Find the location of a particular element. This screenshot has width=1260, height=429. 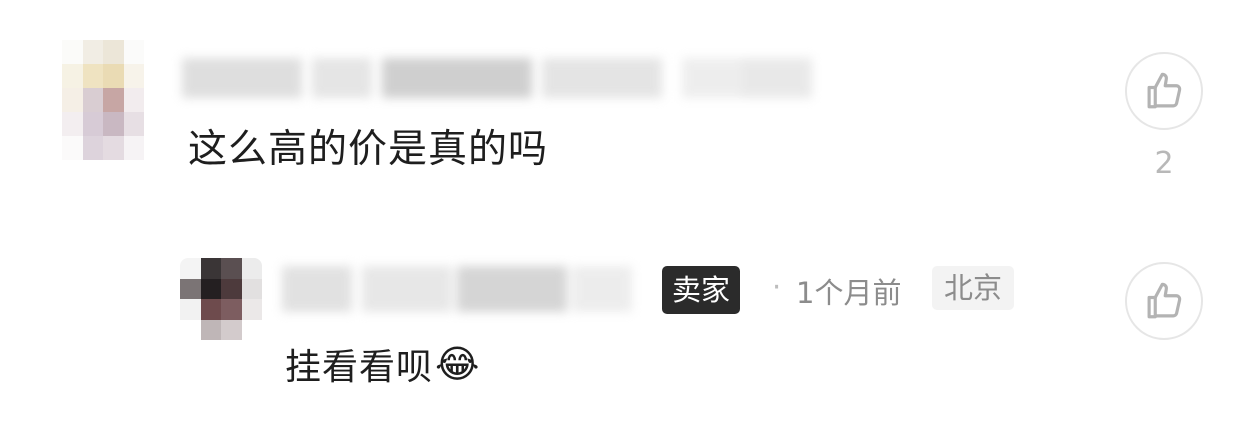

reply-text: 挂看看呗 😂 is located at coordinates (382, 364).